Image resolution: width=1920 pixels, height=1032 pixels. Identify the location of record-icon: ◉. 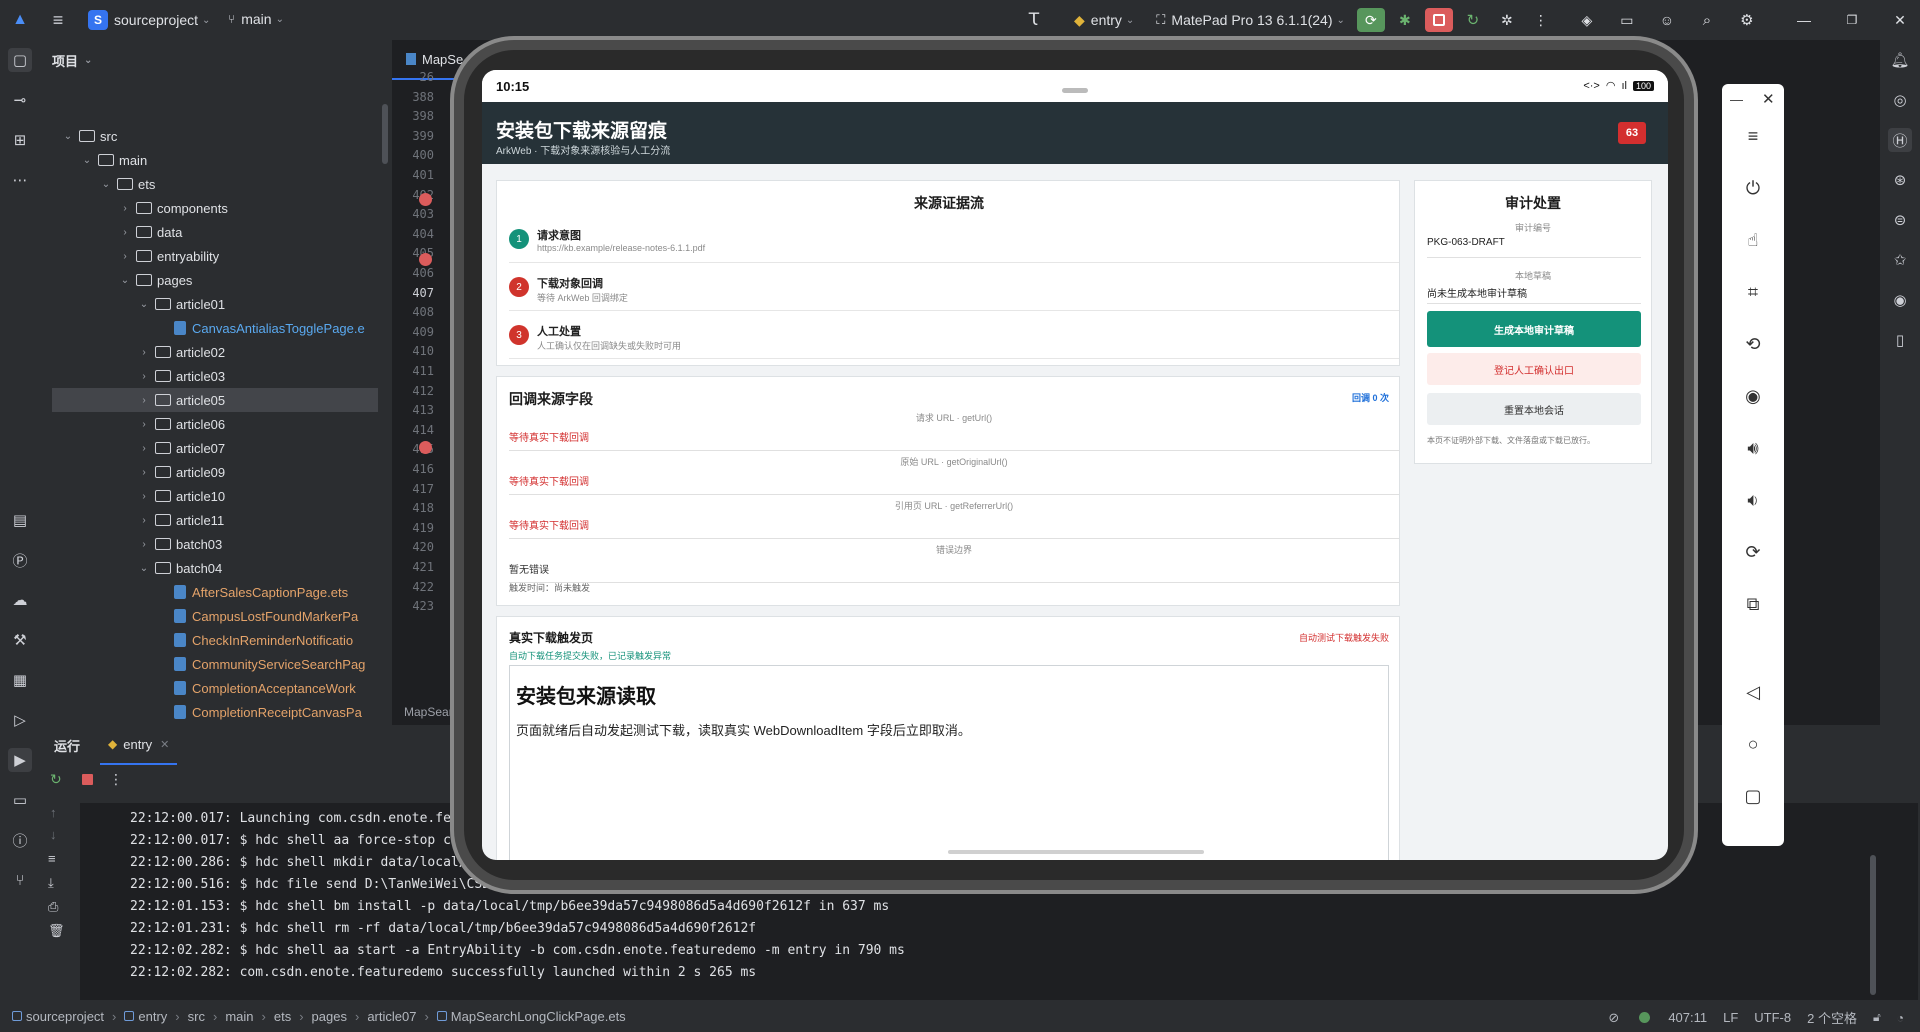
(1753, 396).